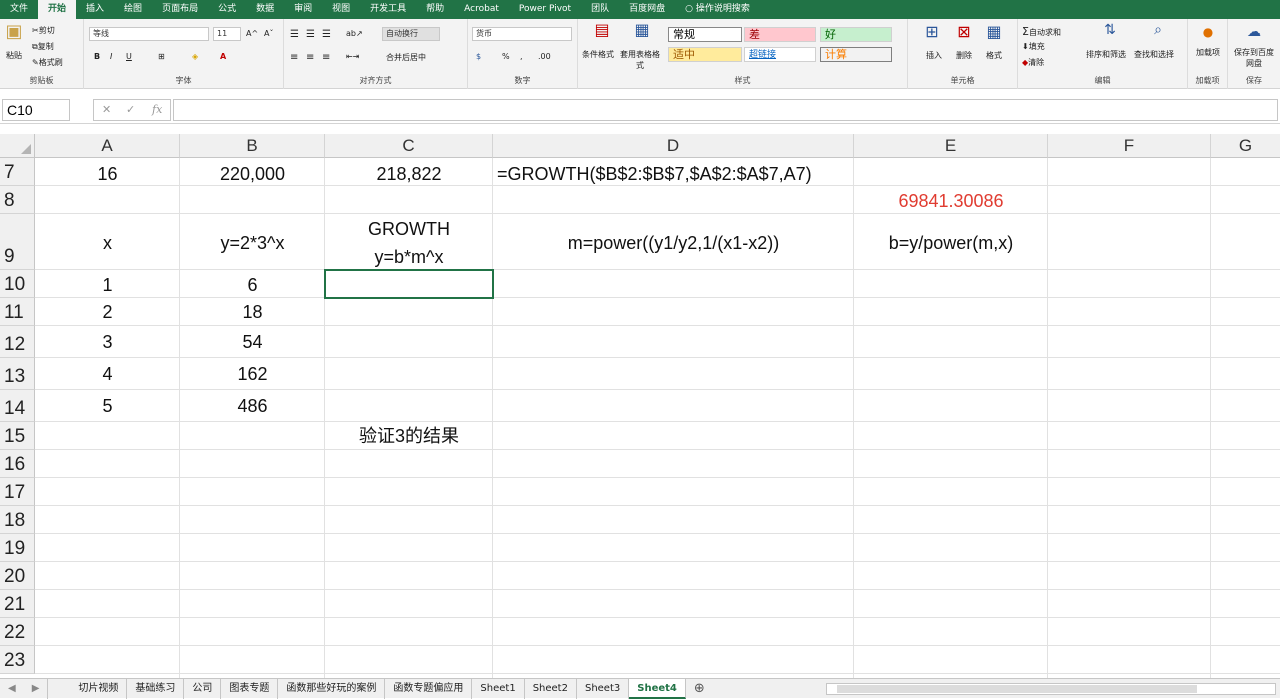 This screenshot has height=699, width=1280. I want to click on cell-C9-line2: y=b*m^x, so click(409, 257).